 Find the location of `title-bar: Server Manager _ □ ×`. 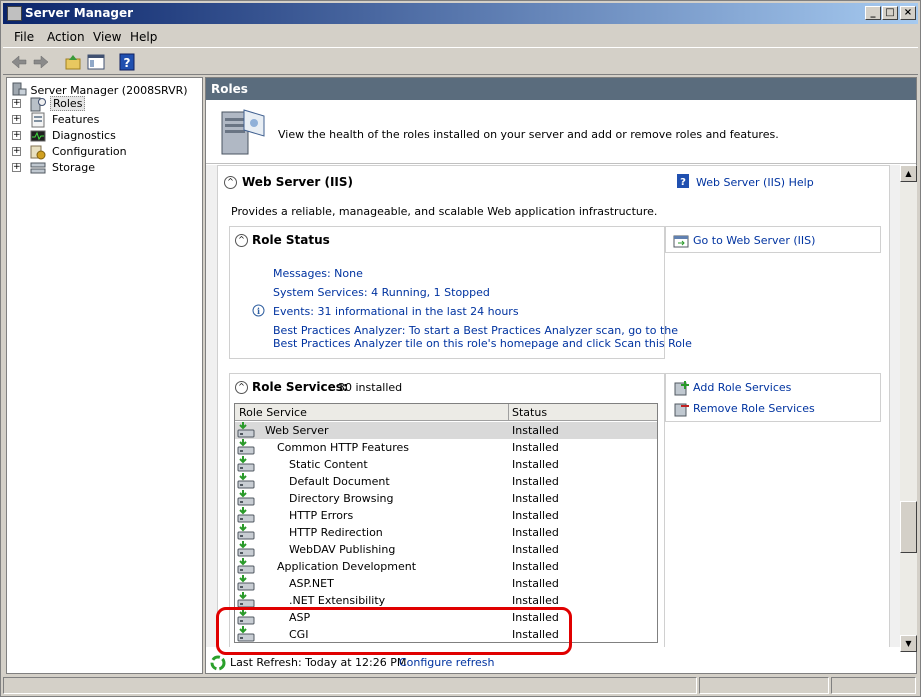

title-bar: Server Manager _ □ × is located at coordinates (460, 13).